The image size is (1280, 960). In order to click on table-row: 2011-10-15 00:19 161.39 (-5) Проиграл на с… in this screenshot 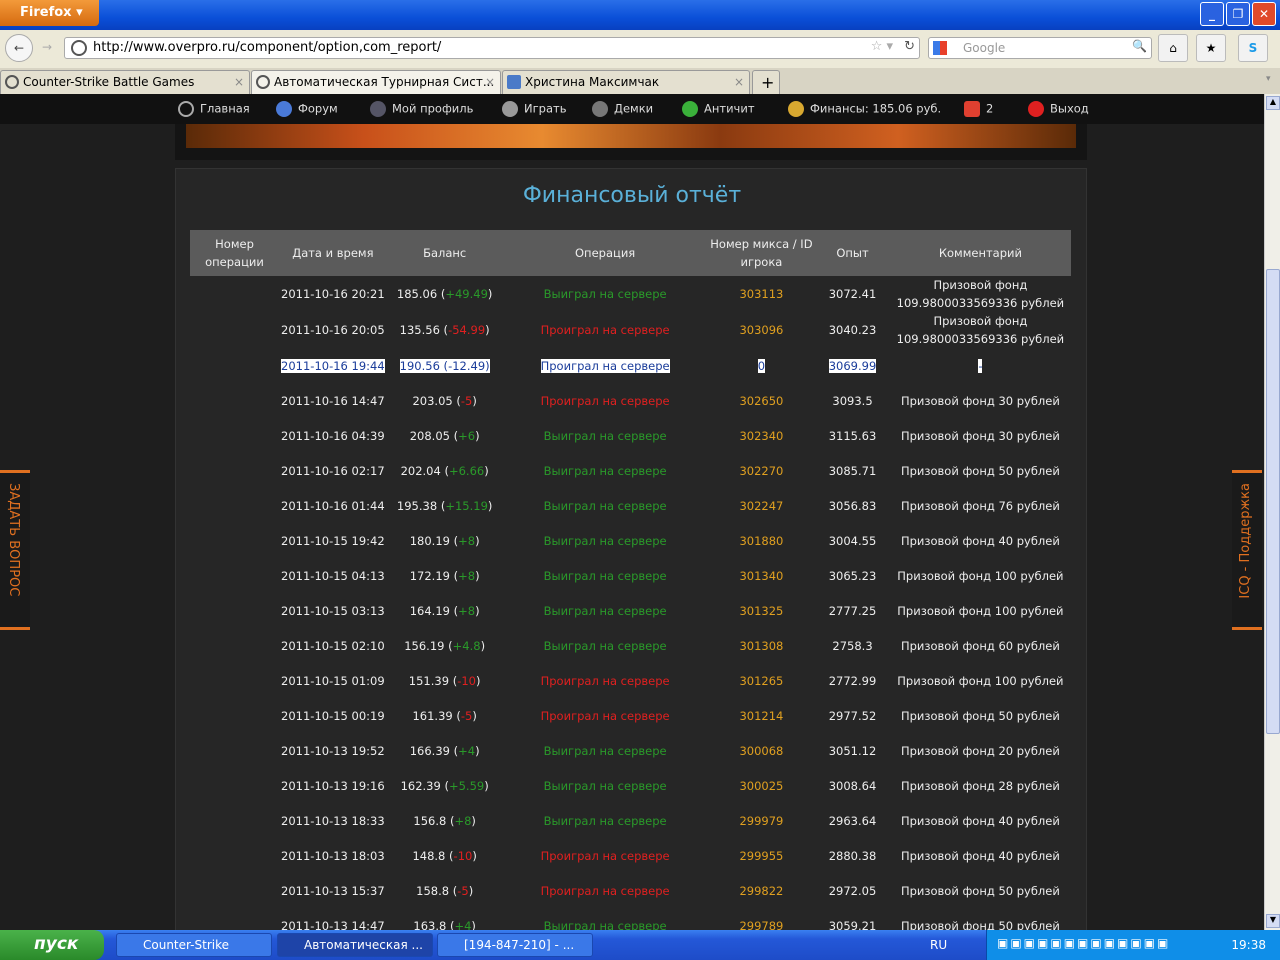, I will do `click(630, 715)`.